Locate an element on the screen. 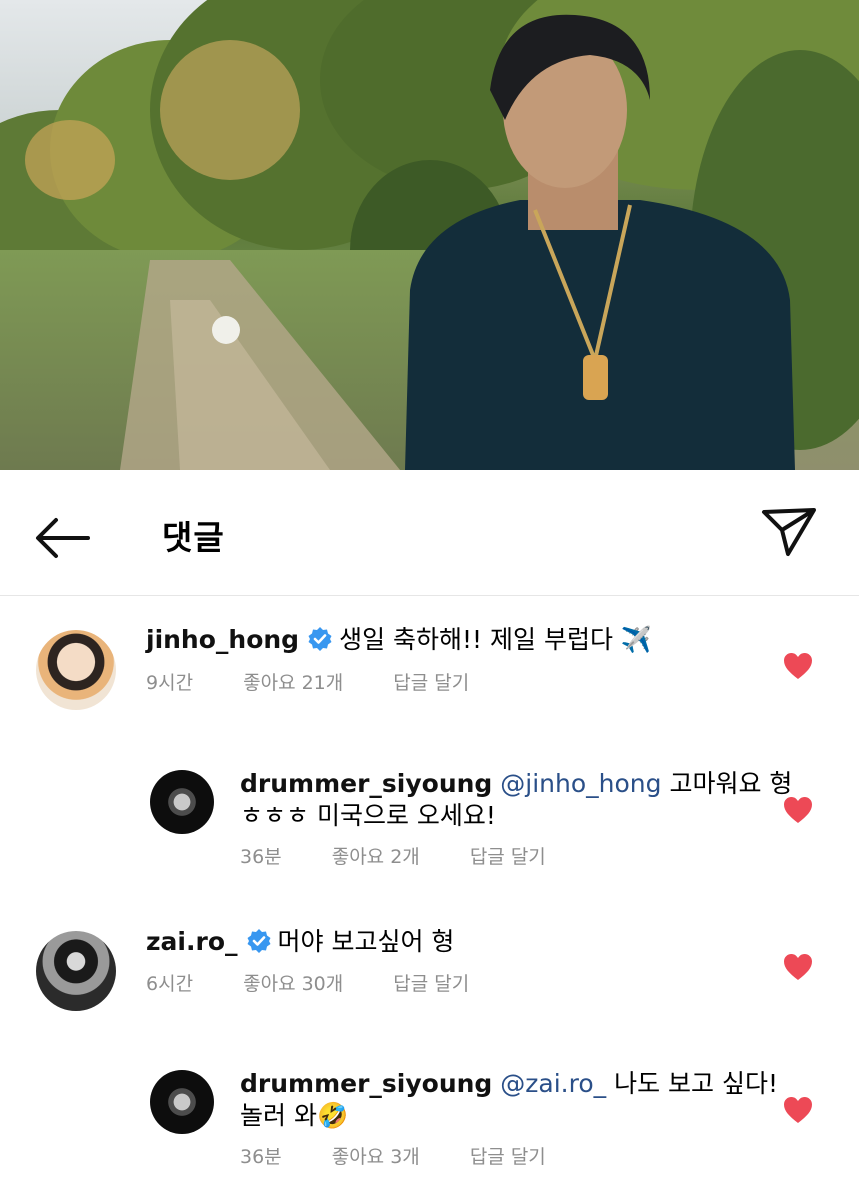 This screenshot has width=859, height=1200. comment-body: jinho_hong 생일 축하해!! 제일 부럽다 ✈️ is located at coordinates (399, 640).